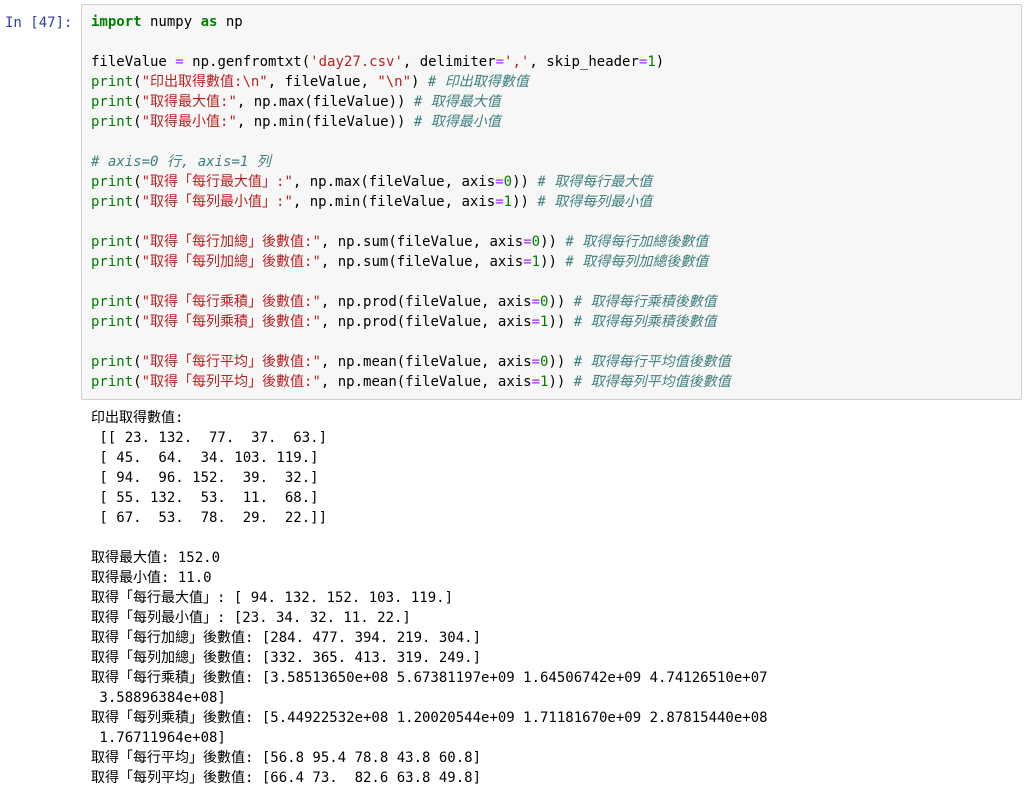  I want to click on output-line: 取得「每列平均」後數值: [66.4 73. 82.6 63.8 49.8], so click(286, 778).